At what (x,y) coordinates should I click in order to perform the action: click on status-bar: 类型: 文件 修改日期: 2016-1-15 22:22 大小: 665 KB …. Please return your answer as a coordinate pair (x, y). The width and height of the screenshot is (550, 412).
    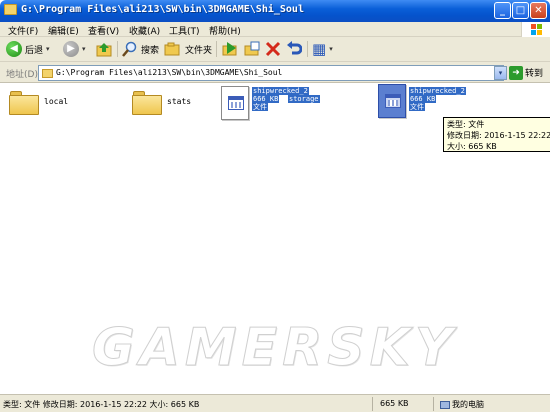
    Looking at the image, I should click on (275, 403).